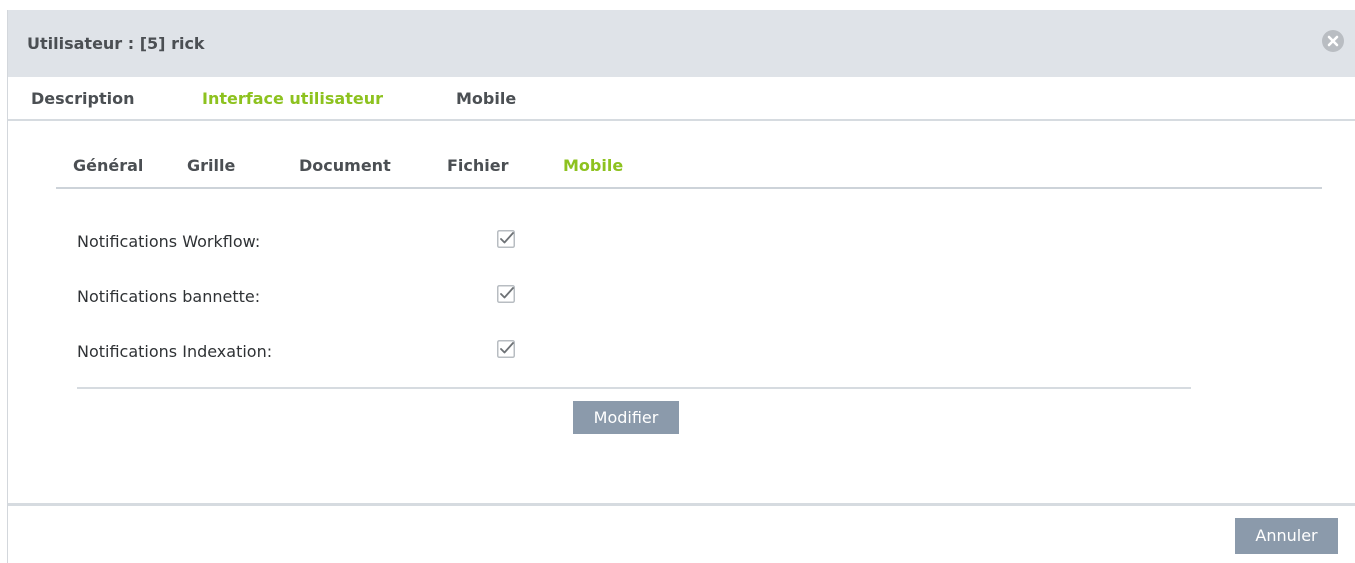 This screenshot has height=563, width=1355. What do you see at coordinates (681, 504) in the screenshot?
I see `footer-divider` at bounding box center [681, 504].